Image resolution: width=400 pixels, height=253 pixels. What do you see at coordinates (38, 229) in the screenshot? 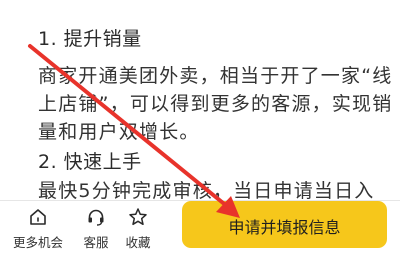
I see `tab-more-opportunities: 更多机会` at bounding box center [38, 229].